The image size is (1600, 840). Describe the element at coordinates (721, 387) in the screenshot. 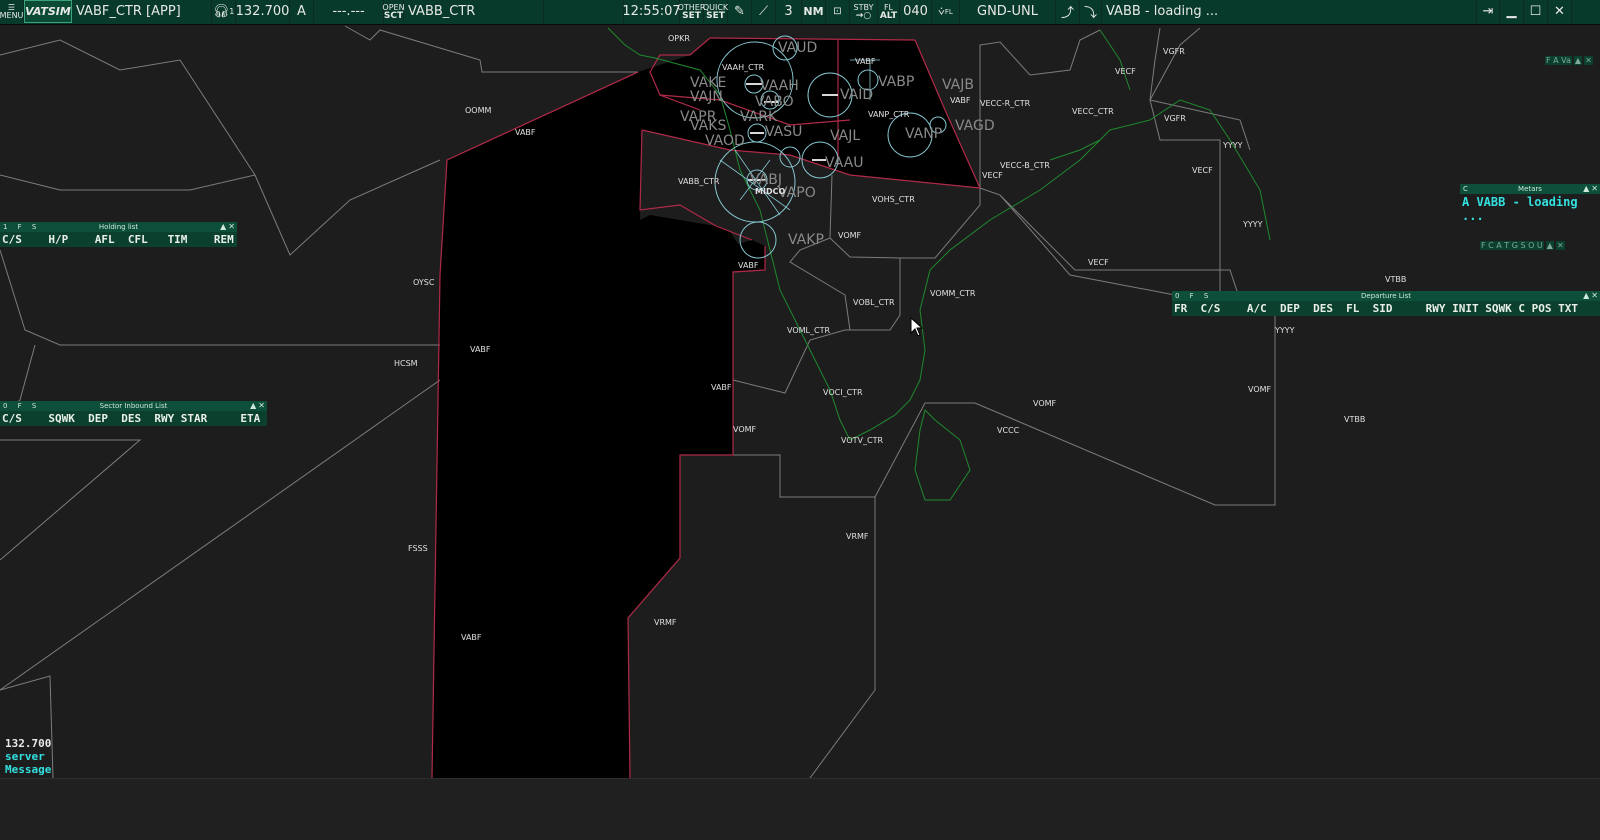

I see `map-label-vabf-m: VABF` at that location.